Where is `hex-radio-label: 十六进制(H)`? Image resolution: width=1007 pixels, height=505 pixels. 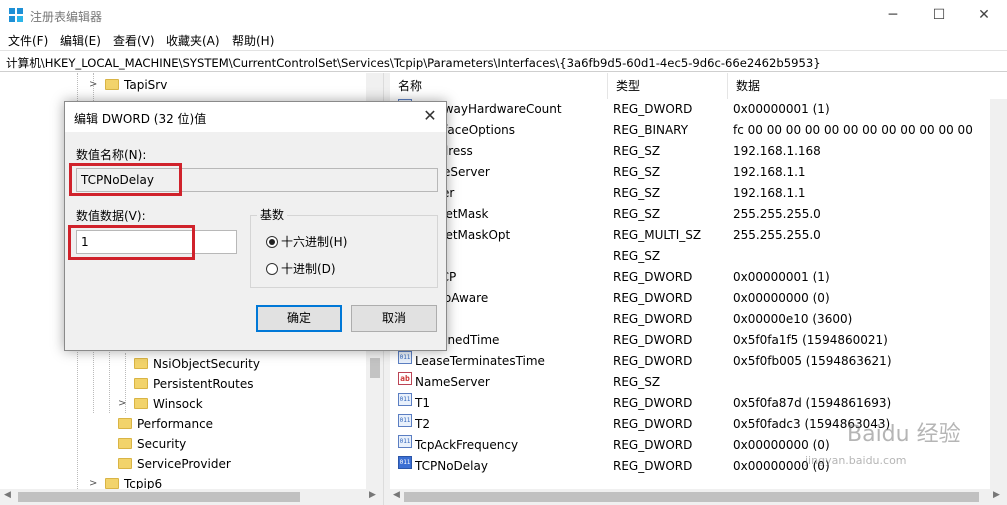
hex-radio-label: 十六进制(H) is located at coordinates (314, 242).